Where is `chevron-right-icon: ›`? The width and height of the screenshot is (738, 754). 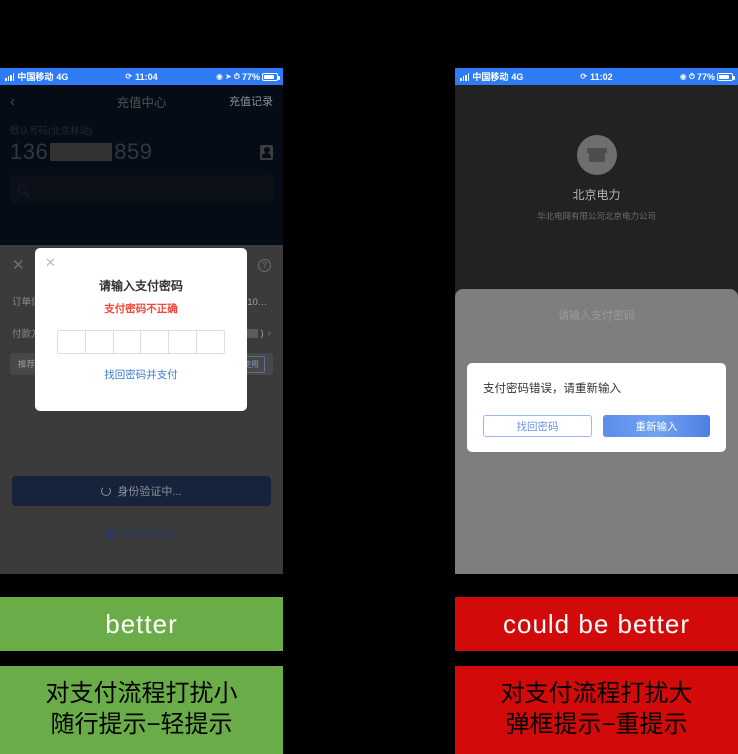
chevron-right-icon: › is located at coordinates (269, 333).